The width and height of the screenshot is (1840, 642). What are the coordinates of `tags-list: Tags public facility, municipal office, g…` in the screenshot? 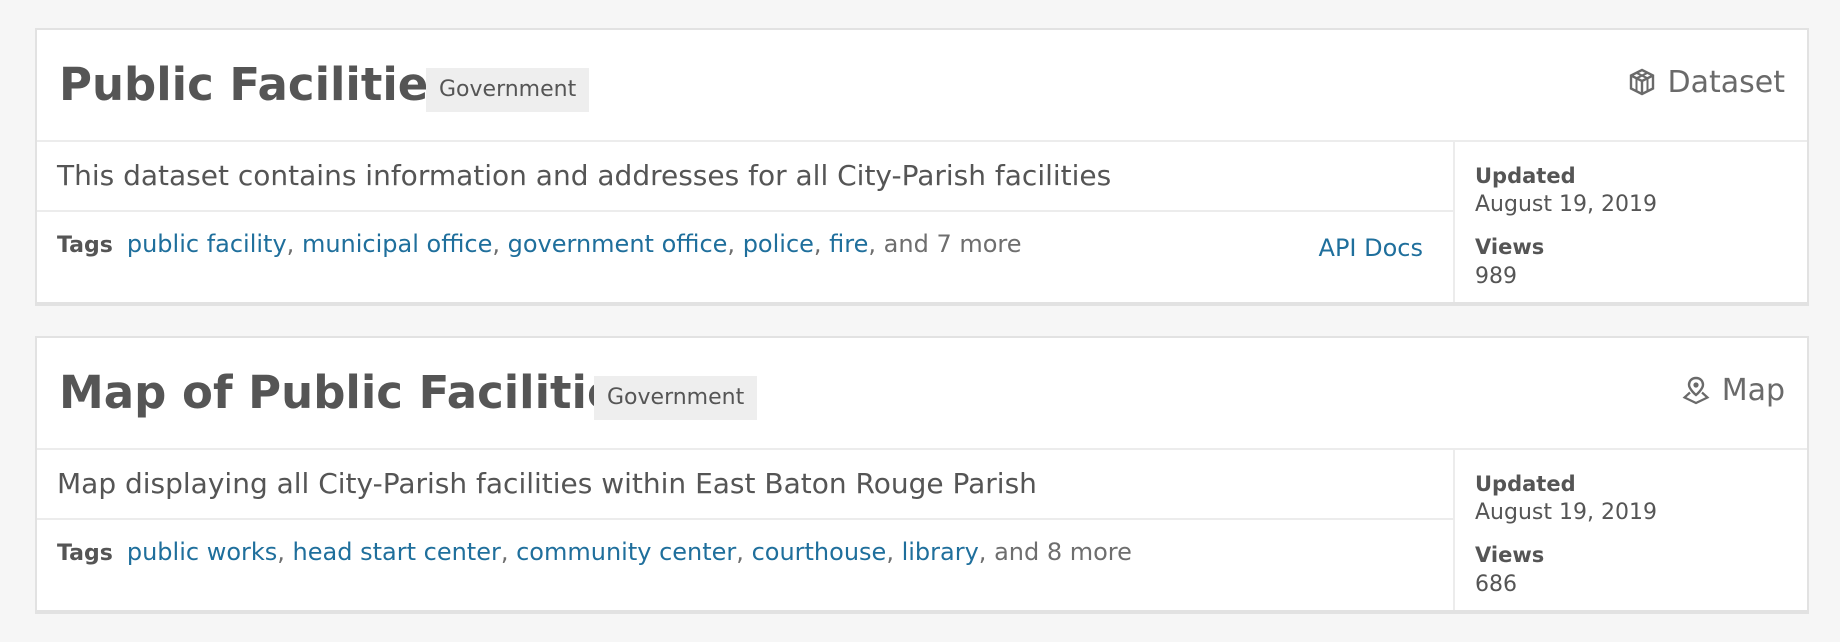 It's located at (539, 244).